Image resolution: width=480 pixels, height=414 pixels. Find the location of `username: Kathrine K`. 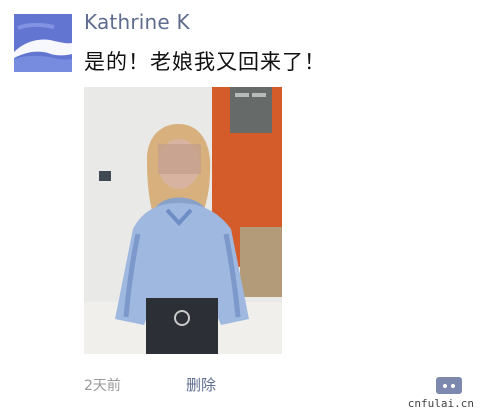

username: Kathrine K is located at coordinates (137, 22).